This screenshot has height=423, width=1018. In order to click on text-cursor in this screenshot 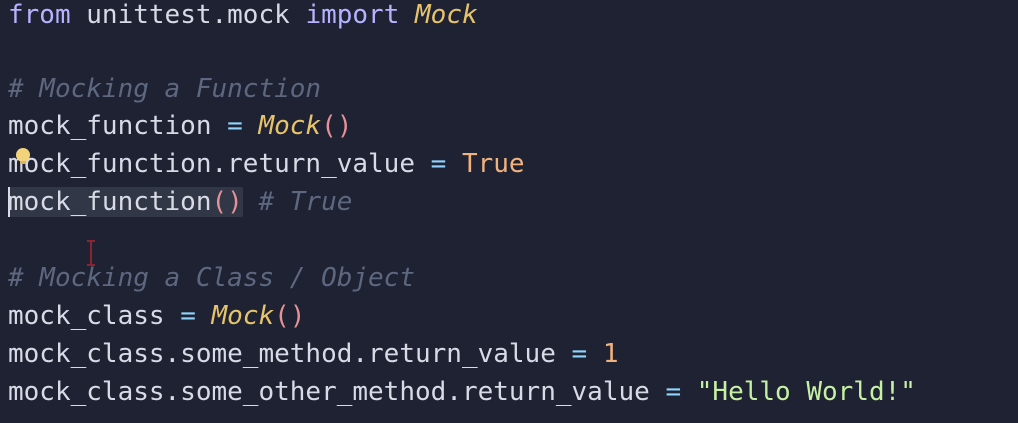, I will do `click(9, 202)`.